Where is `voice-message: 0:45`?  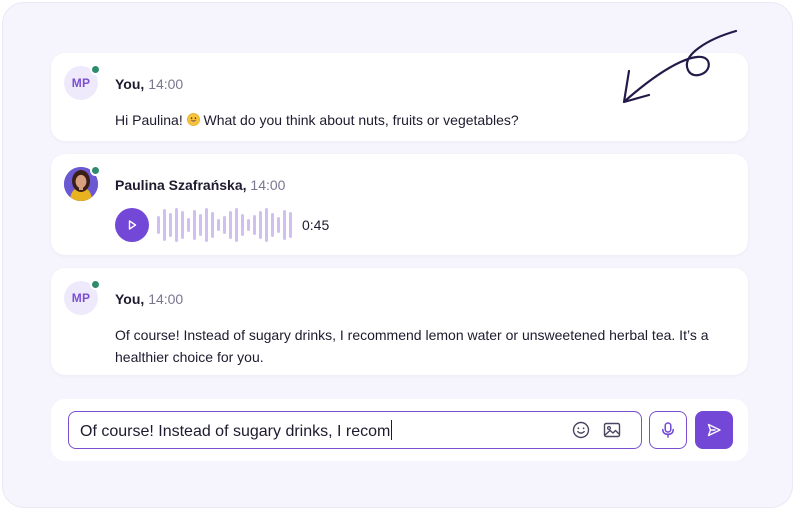 voice-message: 0:45 is located at coordinates (222, 225).